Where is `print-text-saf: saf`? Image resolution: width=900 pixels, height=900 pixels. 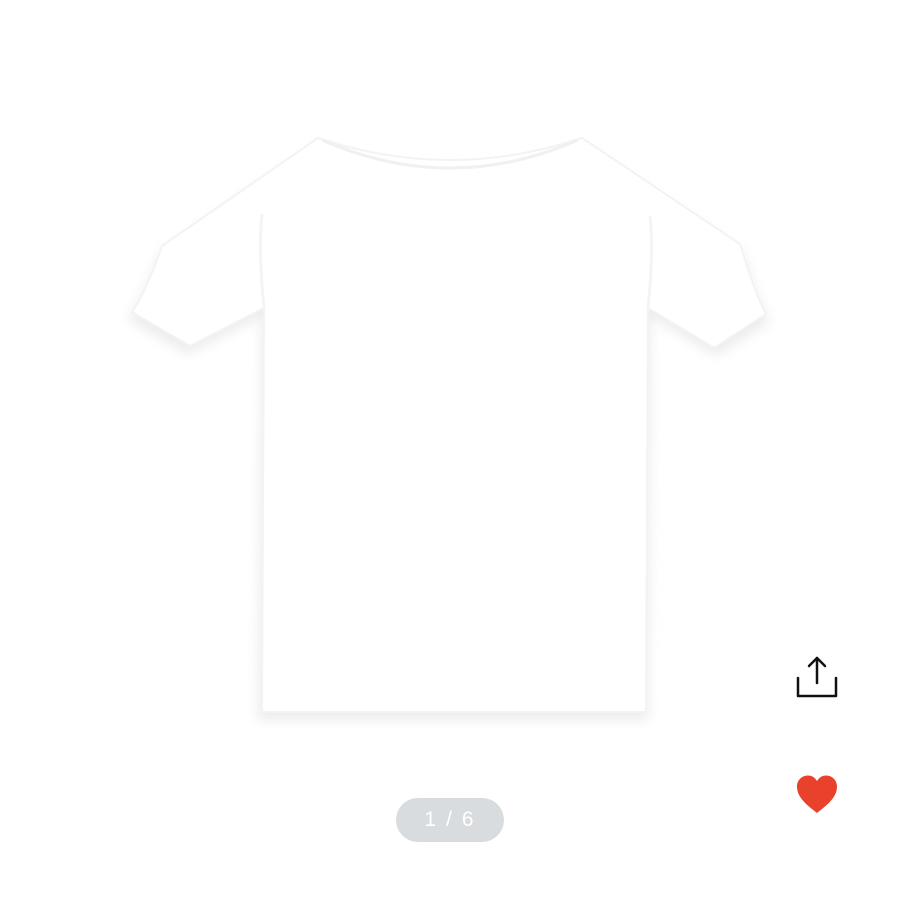 print-text-saf: saf is located at coordinates (415, 336).